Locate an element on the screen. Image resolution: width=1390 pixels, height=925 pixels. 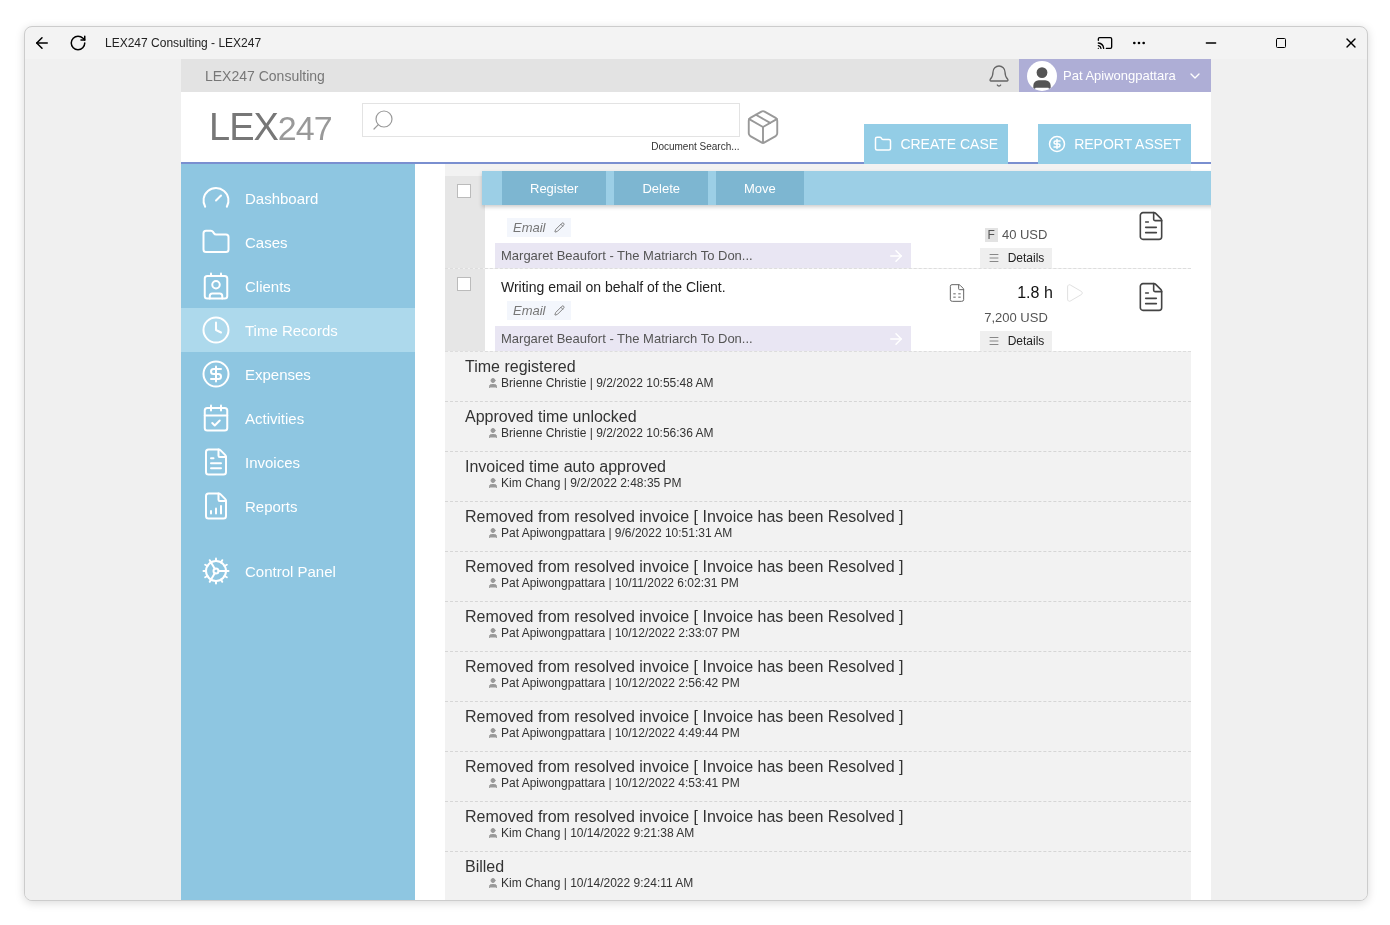
cast-icon is located at coordinates (1105, 43).